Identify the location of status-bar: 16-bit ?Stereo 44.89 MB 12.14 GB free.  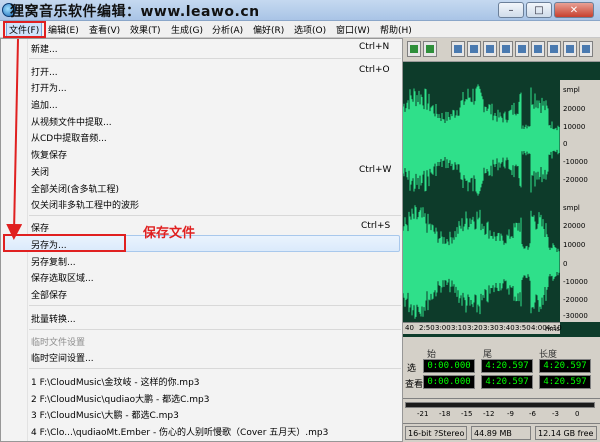
(501, 432).